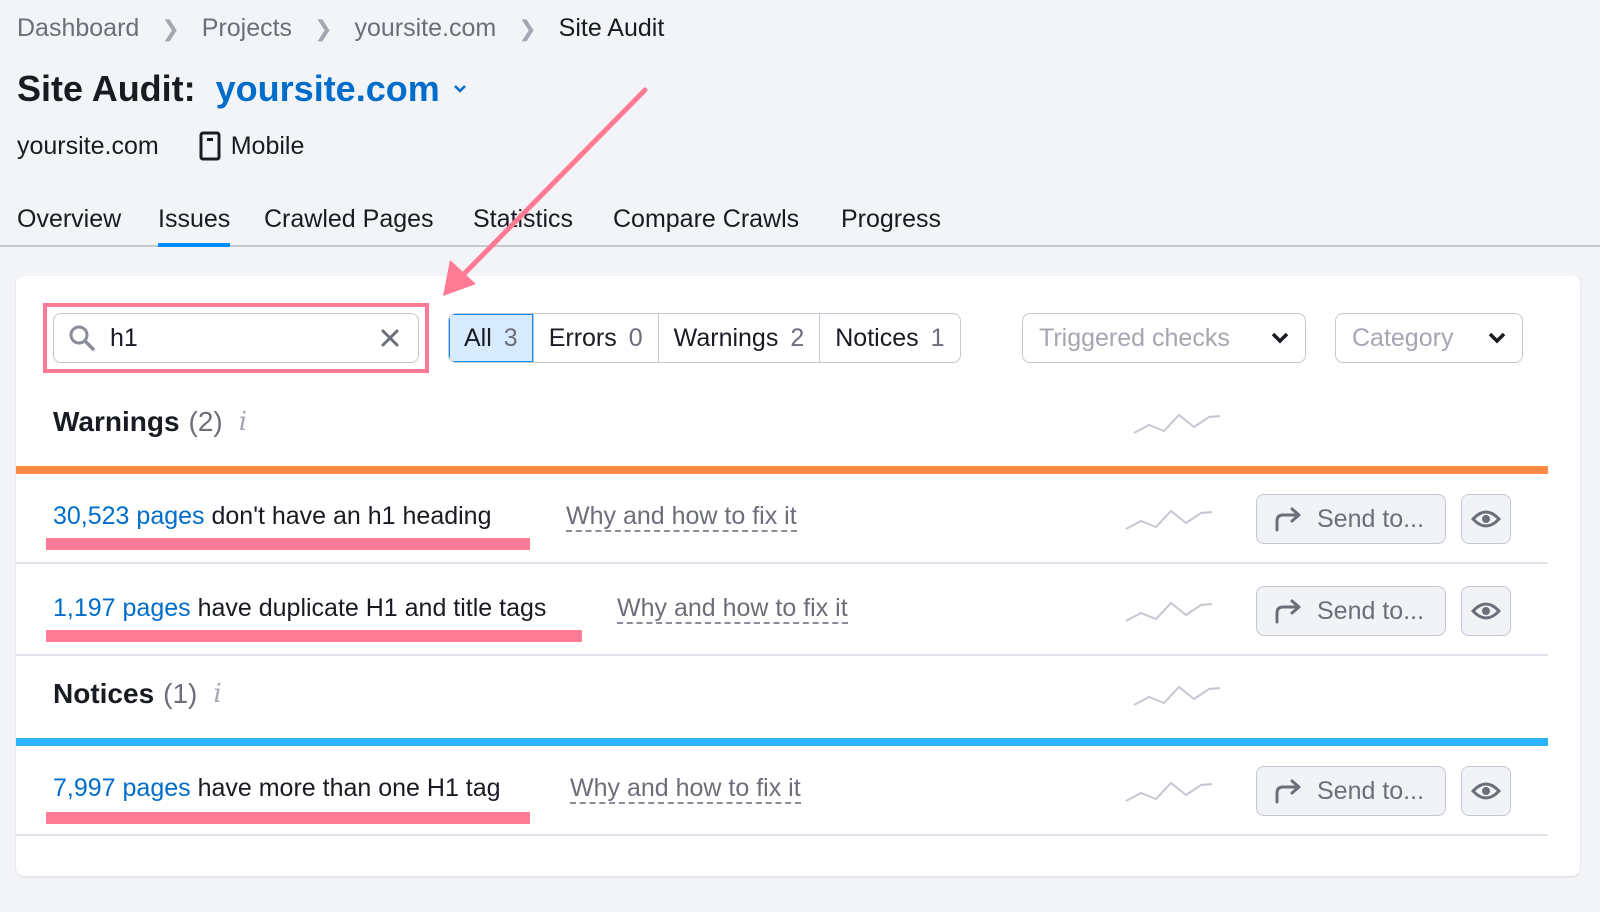  I want to click on tab-issues: Issues, so click(194, 223).